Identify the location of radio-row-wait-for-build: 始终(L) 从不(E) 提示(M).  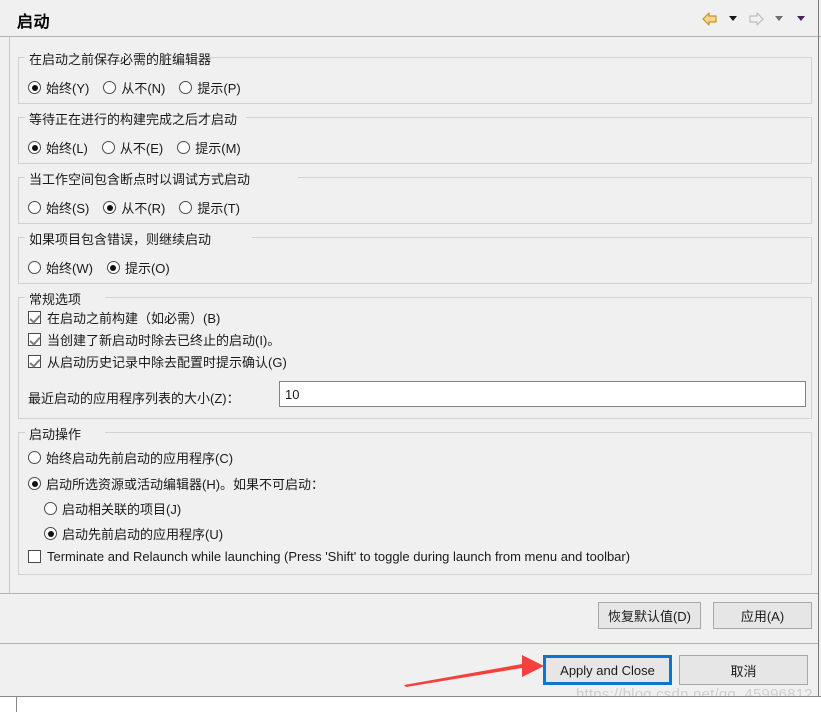
(141, 147).